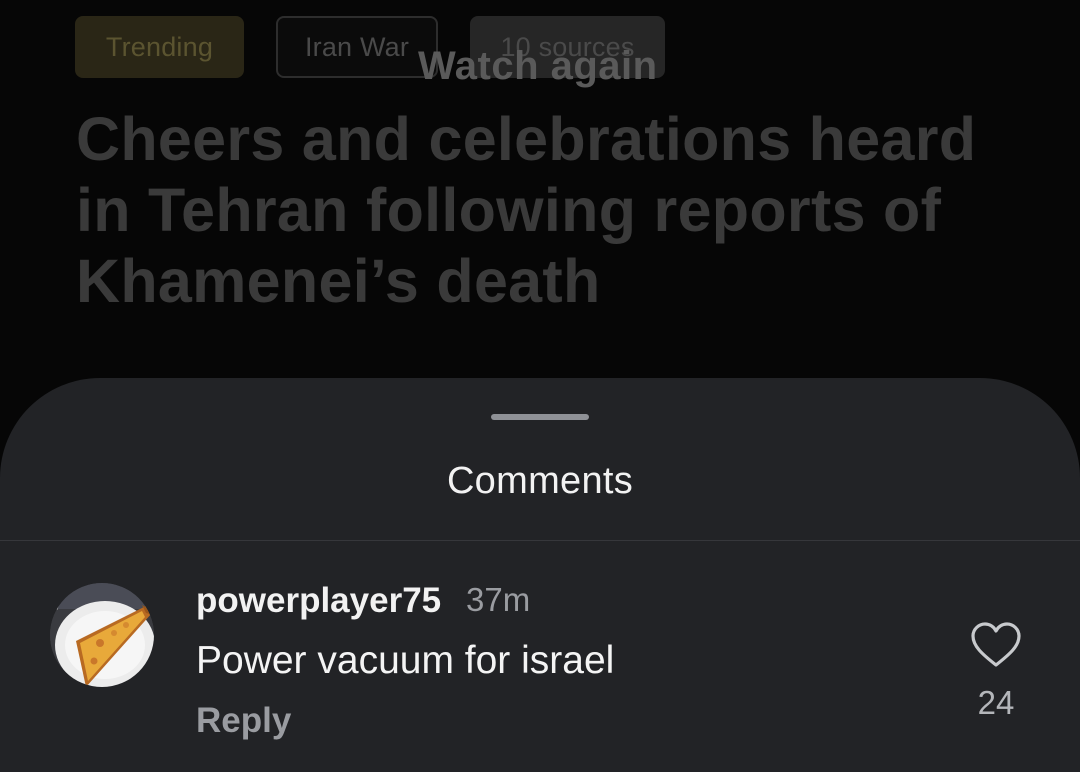  I want to click on sheet-drag-handle, so click(540, 417).